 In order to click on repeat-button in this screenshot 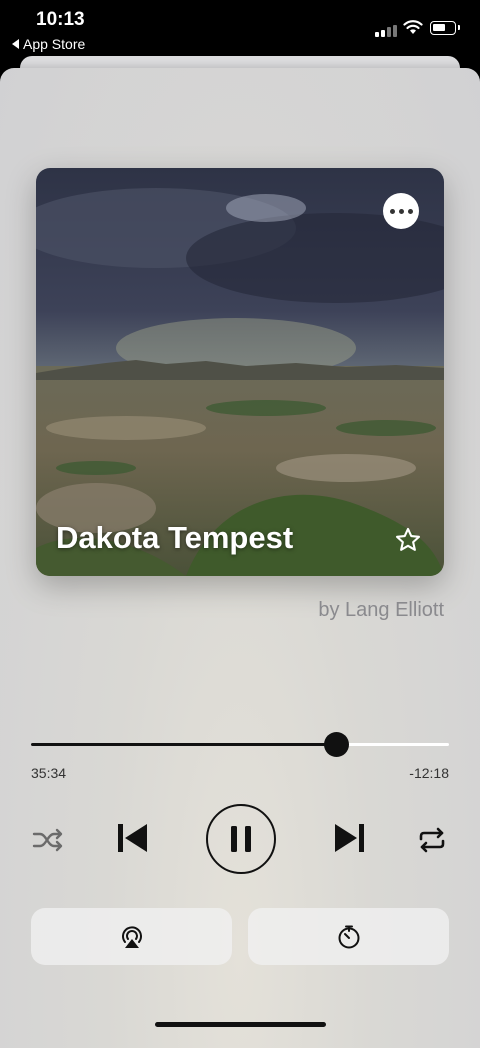, I will do `click(432, 840)`.